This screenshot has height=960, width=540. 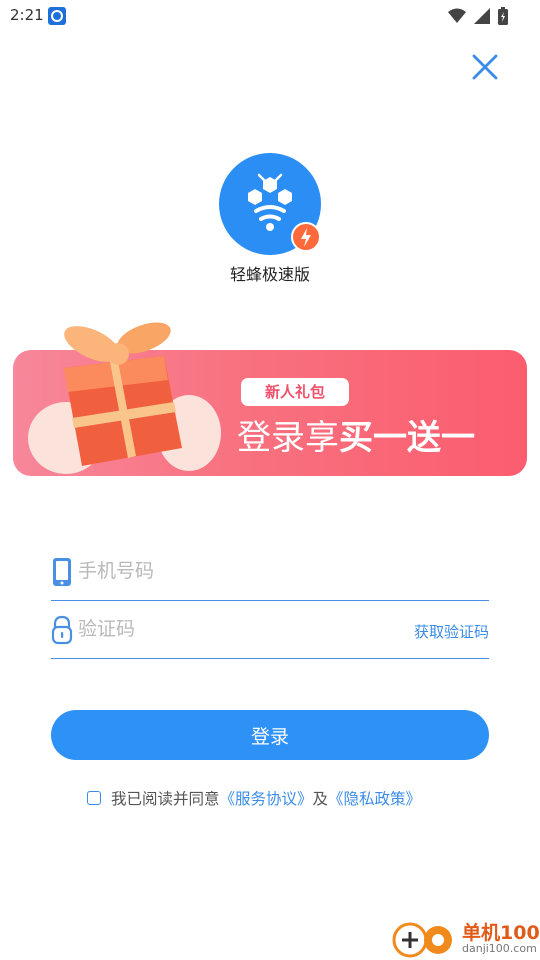 What do you see at coordinates (94, 798) in the screenshot?
I see `agreement-checkbox` at bounding box center [94, 798].